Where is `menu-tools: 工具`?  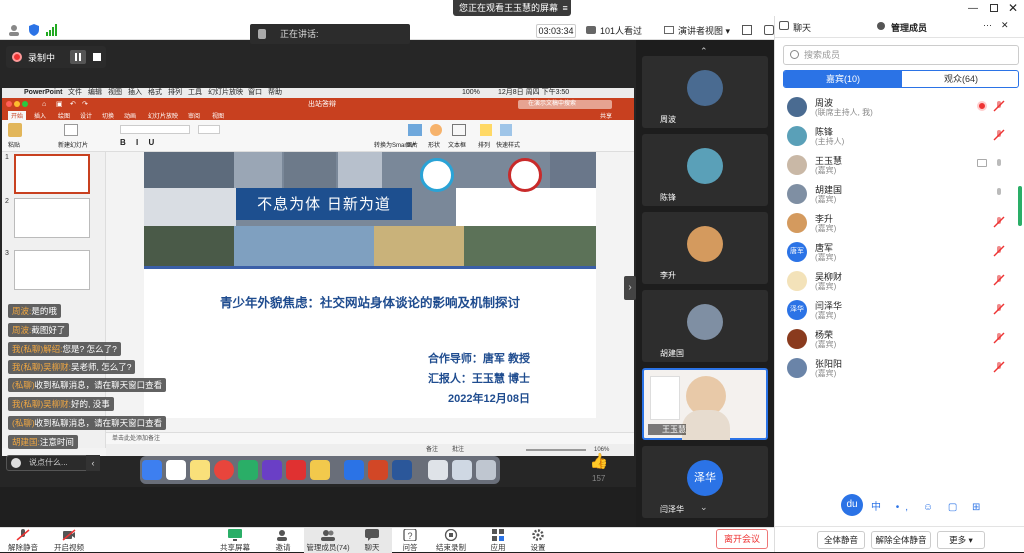
menu-tools: 工具 is located at coordinates (195, 93).